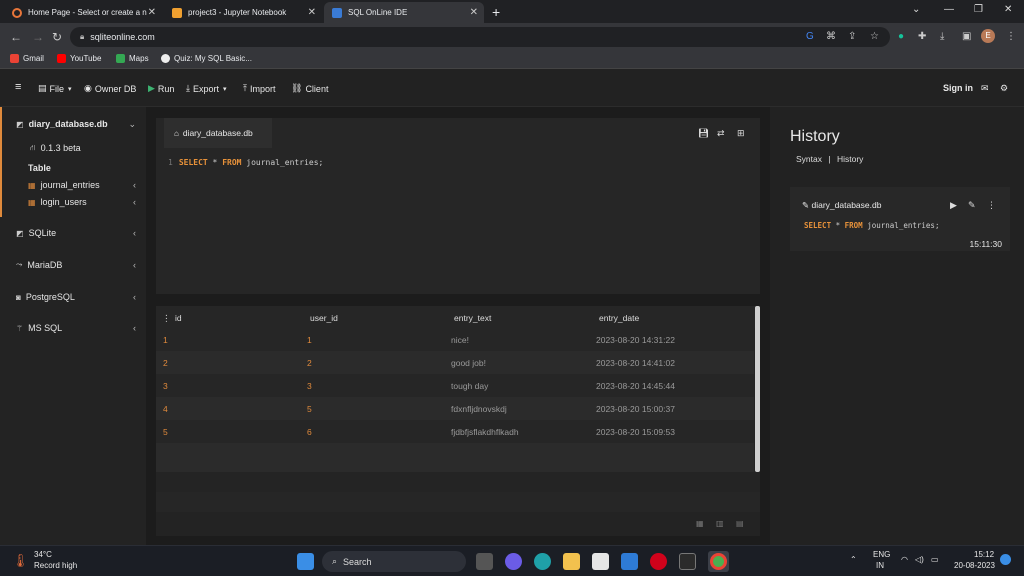 Image resolution: width=1024 pixels, height=576 pixels. Describe the element at coordinates (901, 36) in the screenshot. I see `grammarly-icon: ●` at that location.